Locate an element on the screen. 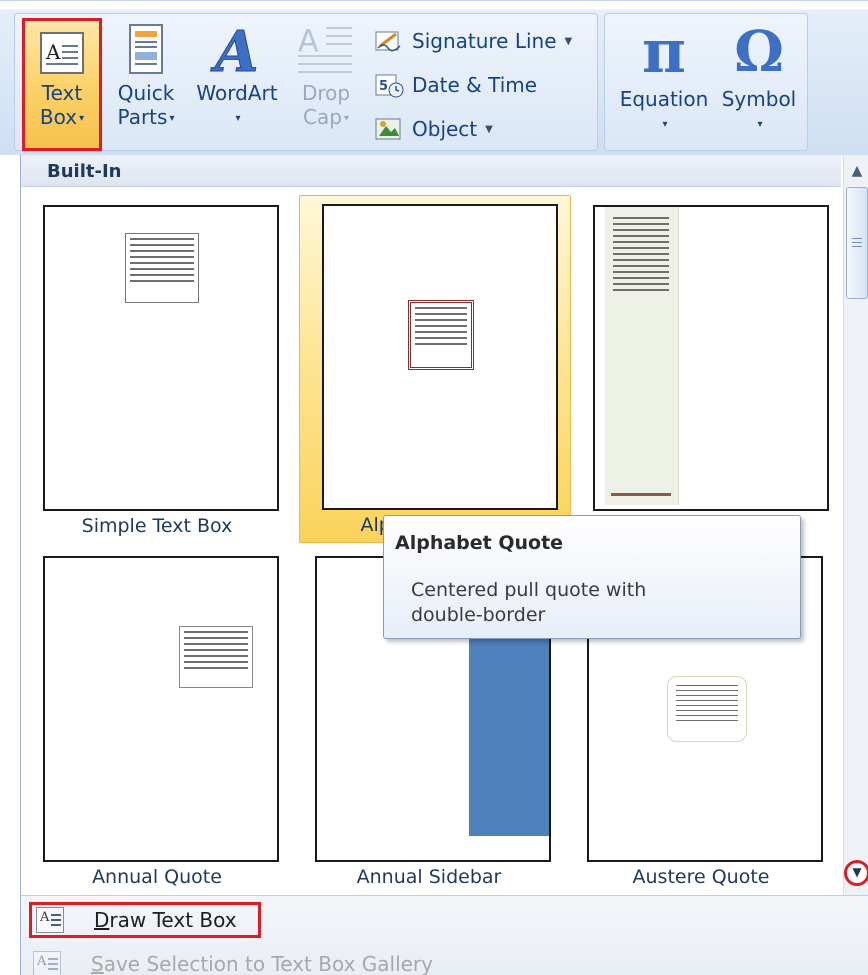 The image size is (868, 975). quick-parts-icon is located at coordinates (146, 49).